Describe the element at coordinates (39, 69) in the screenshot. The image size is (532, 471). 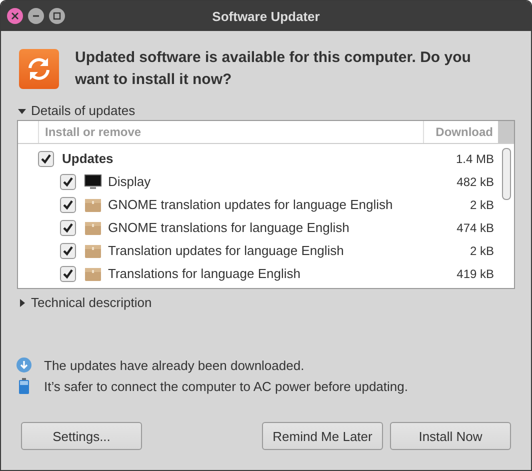
I see `update-icon` at that location.